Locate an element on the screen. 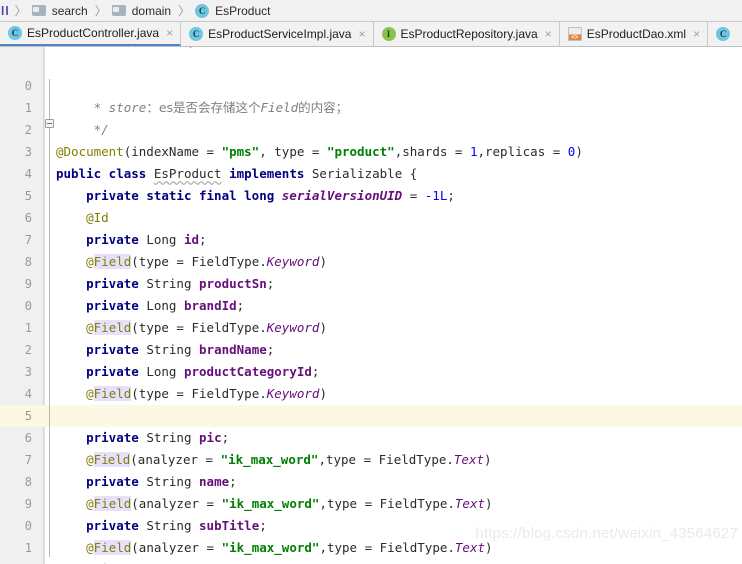 The width and height of the screenshot is (742, 564). tab-clipped-next: C is located at coordinates (723, 34).